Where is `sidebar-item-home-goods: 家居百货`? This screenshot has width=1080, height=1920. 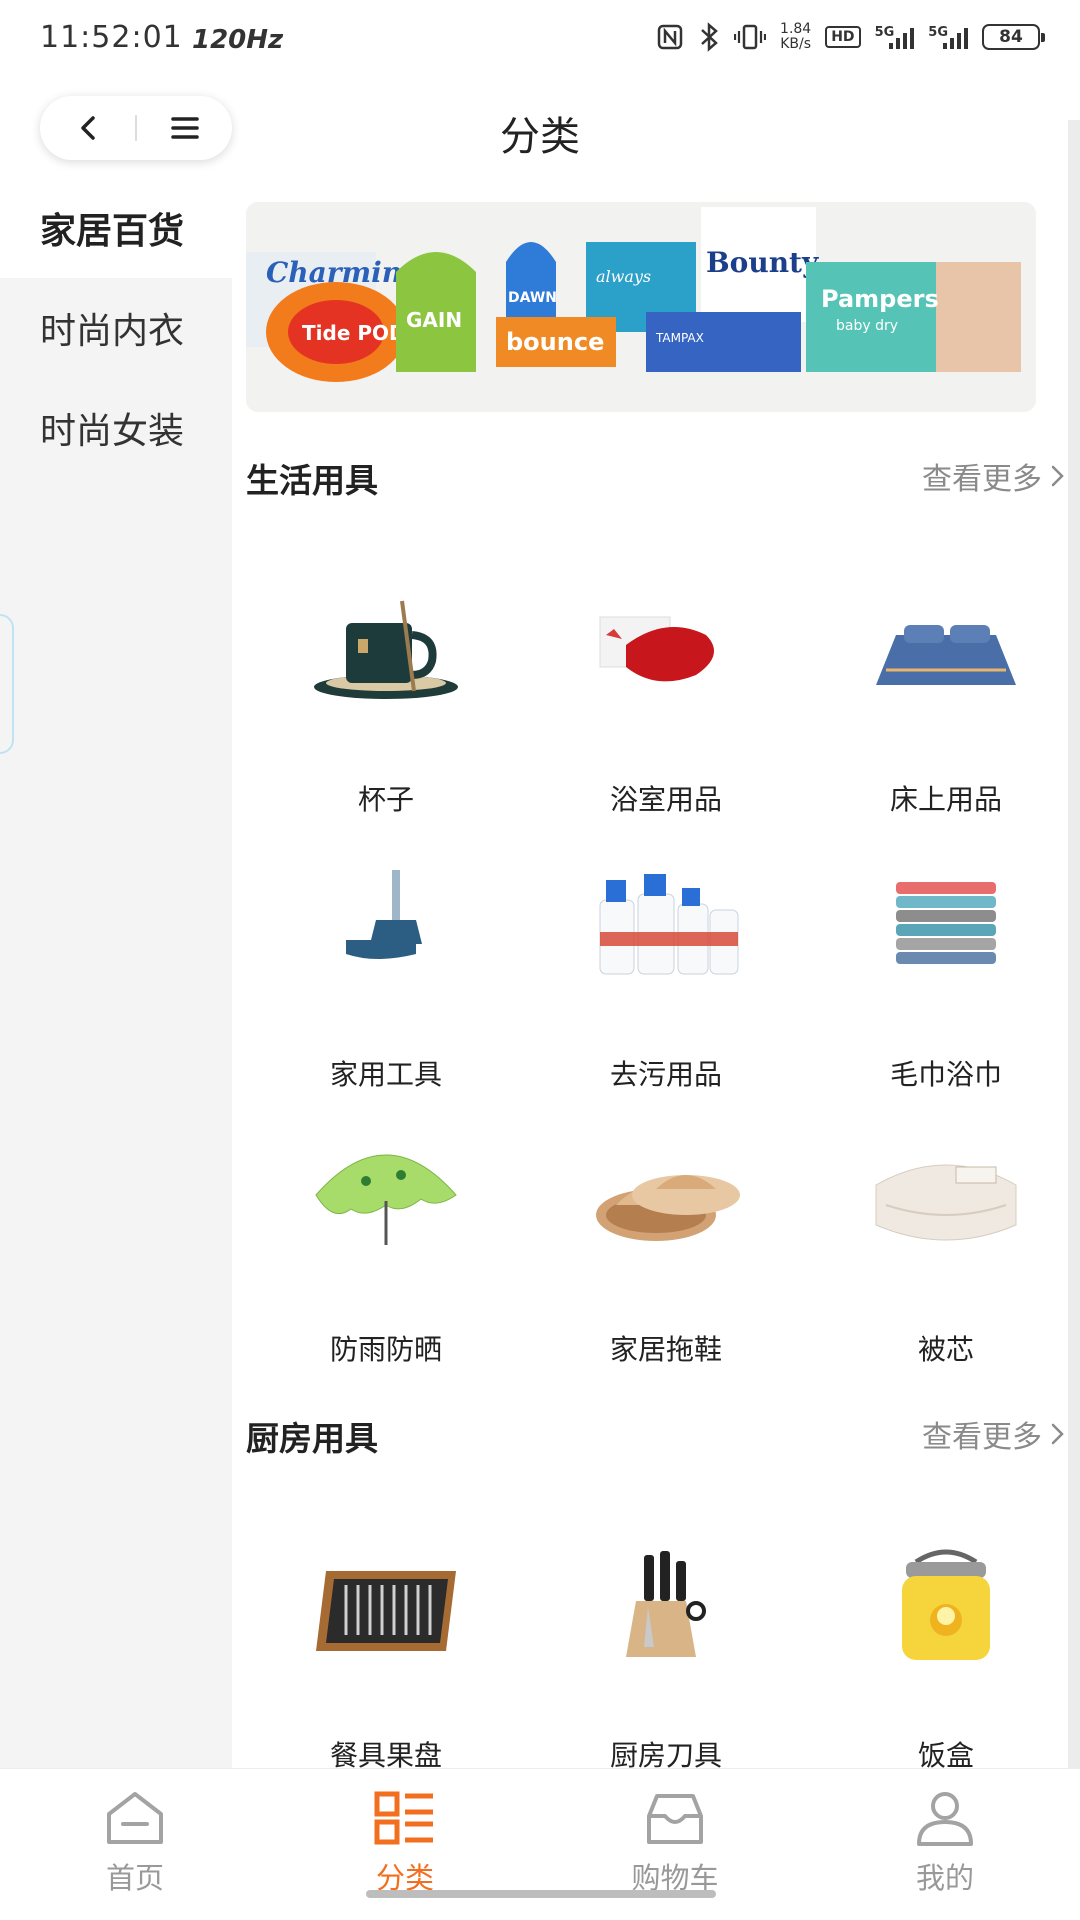
sidebar-item-home-goods: 家居百货 is located at coordinates (116, 228).